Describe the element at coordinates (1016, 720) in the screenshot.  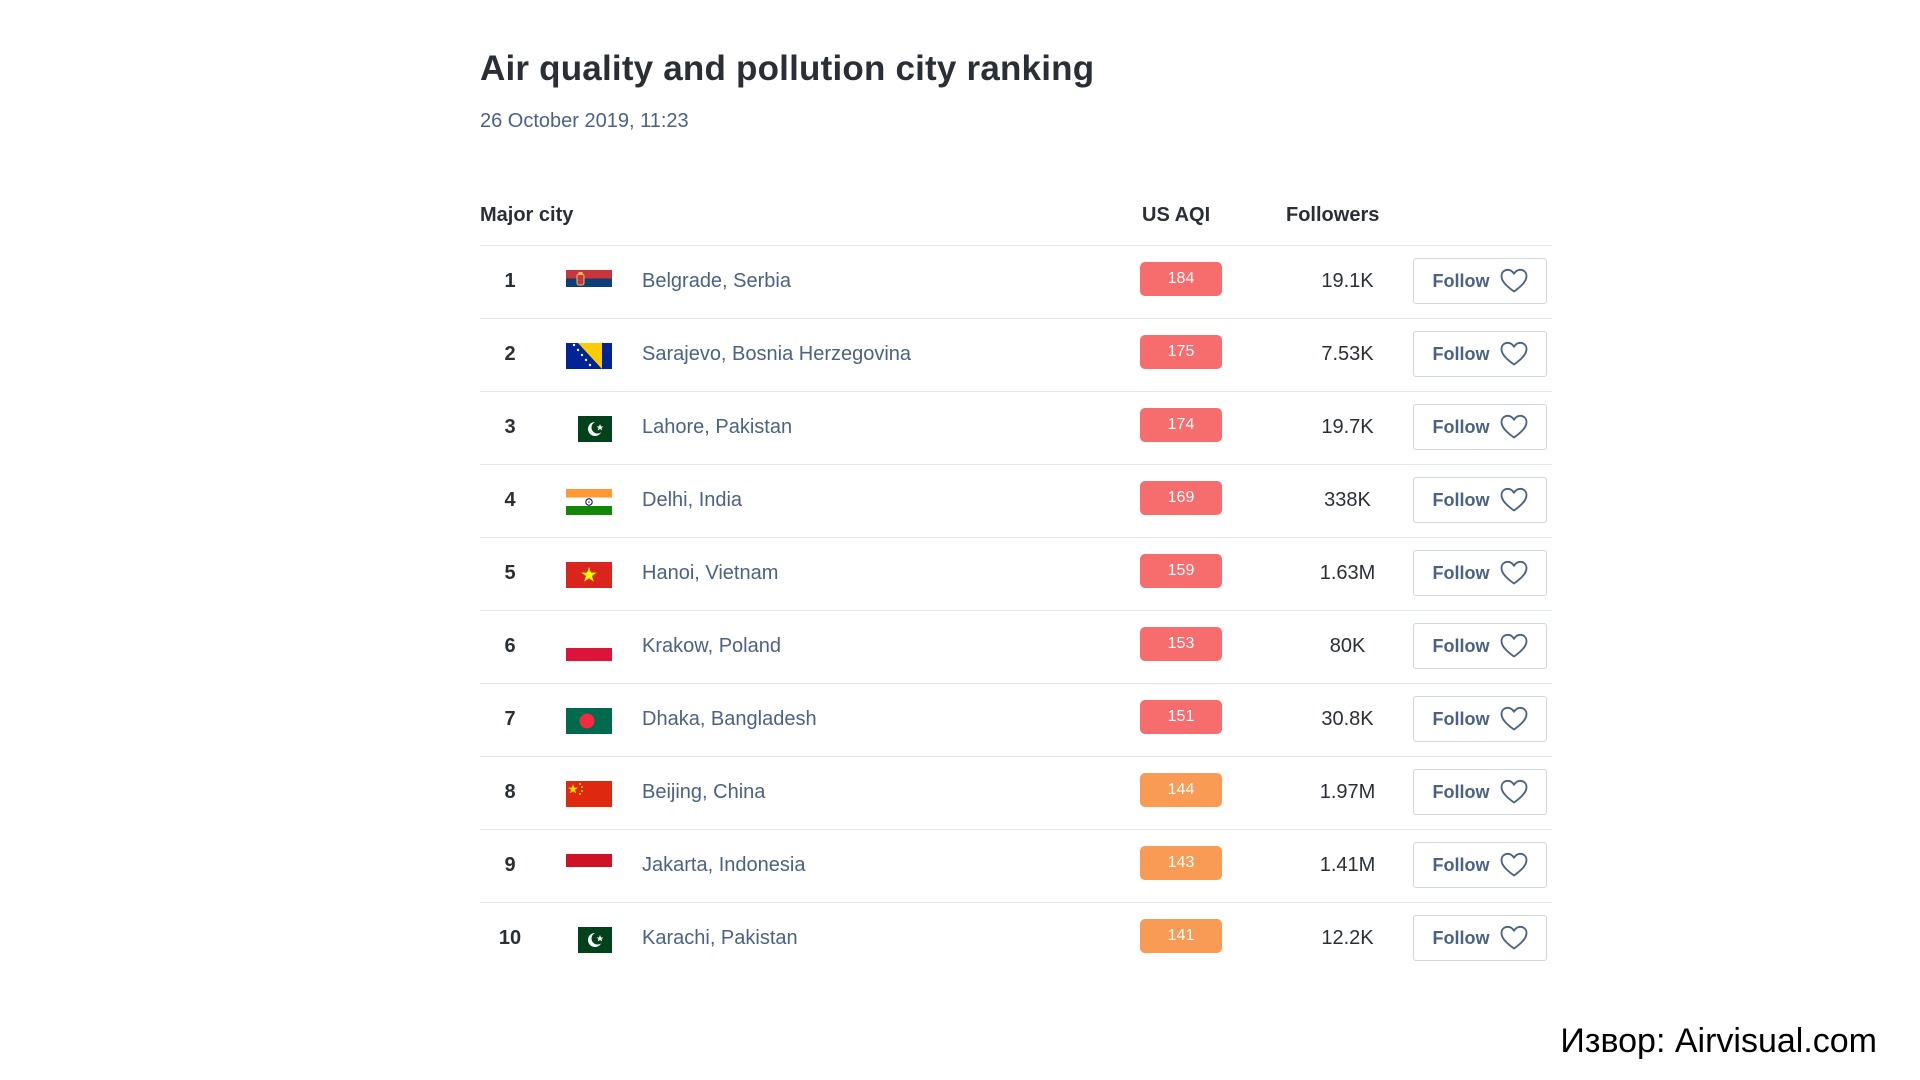
I see `table-row: 7 Dhaka, Bangladesh 151 30.8K Follow` at that location.